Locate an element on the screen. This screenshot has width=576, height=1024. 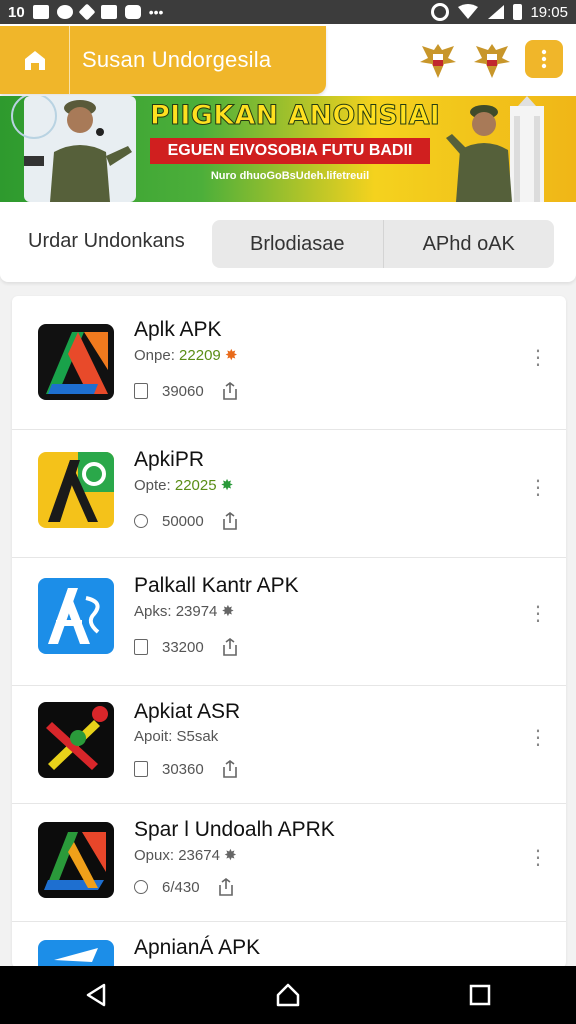
home-outline-icon is located at coordinates (288, 995).